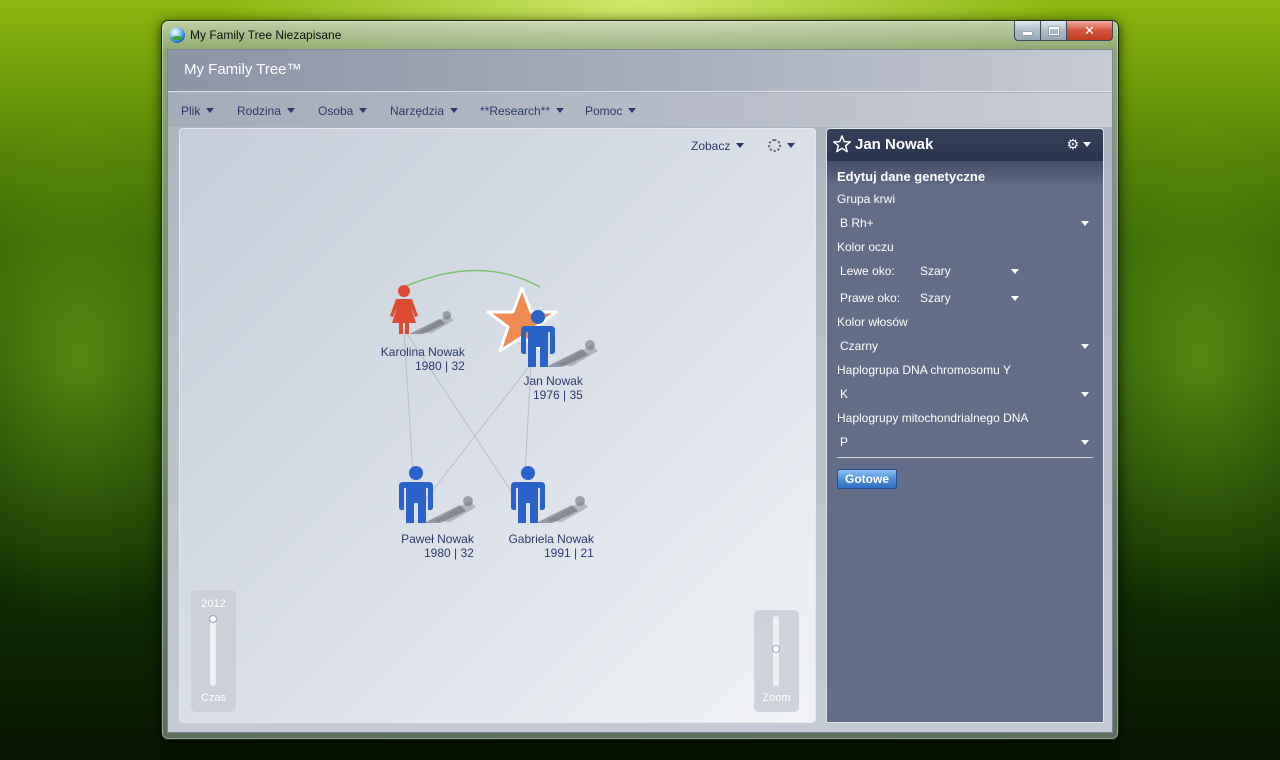 This screenshot has width=1280, height=760. I want to click on spouse-link, so click(472, 278).